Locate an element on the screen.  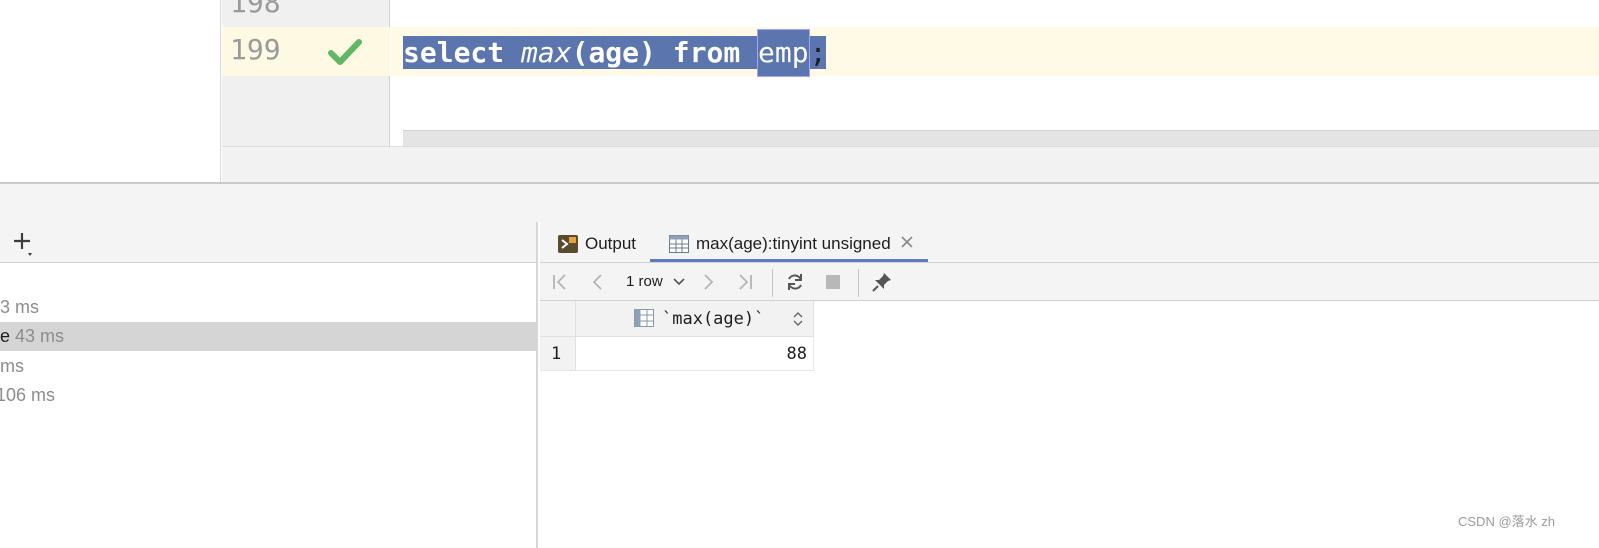
tab-output: Output is located at coordinates (604, 242).